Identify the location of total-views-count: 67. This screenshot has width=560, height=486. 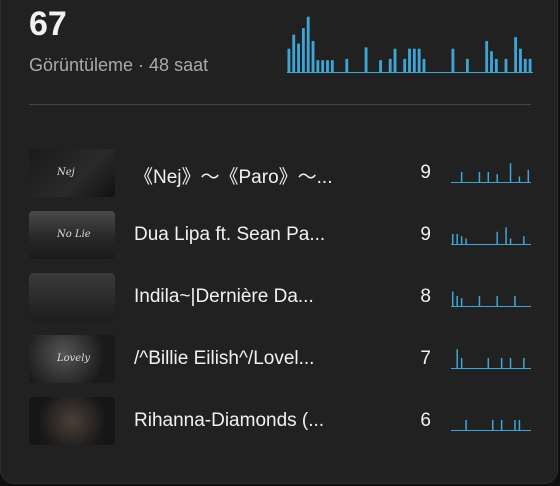
(48, 24).